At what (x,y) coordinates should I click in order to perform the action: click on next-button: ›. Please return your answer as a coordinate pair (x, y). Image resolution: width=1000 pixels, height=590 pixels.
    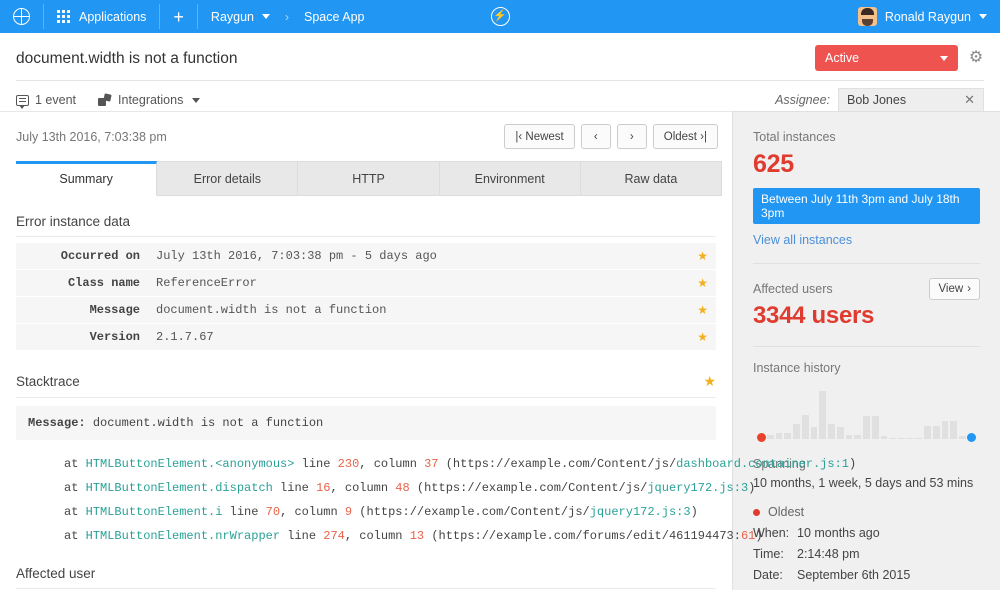
    Looking at the image, I should click on (631, 136).